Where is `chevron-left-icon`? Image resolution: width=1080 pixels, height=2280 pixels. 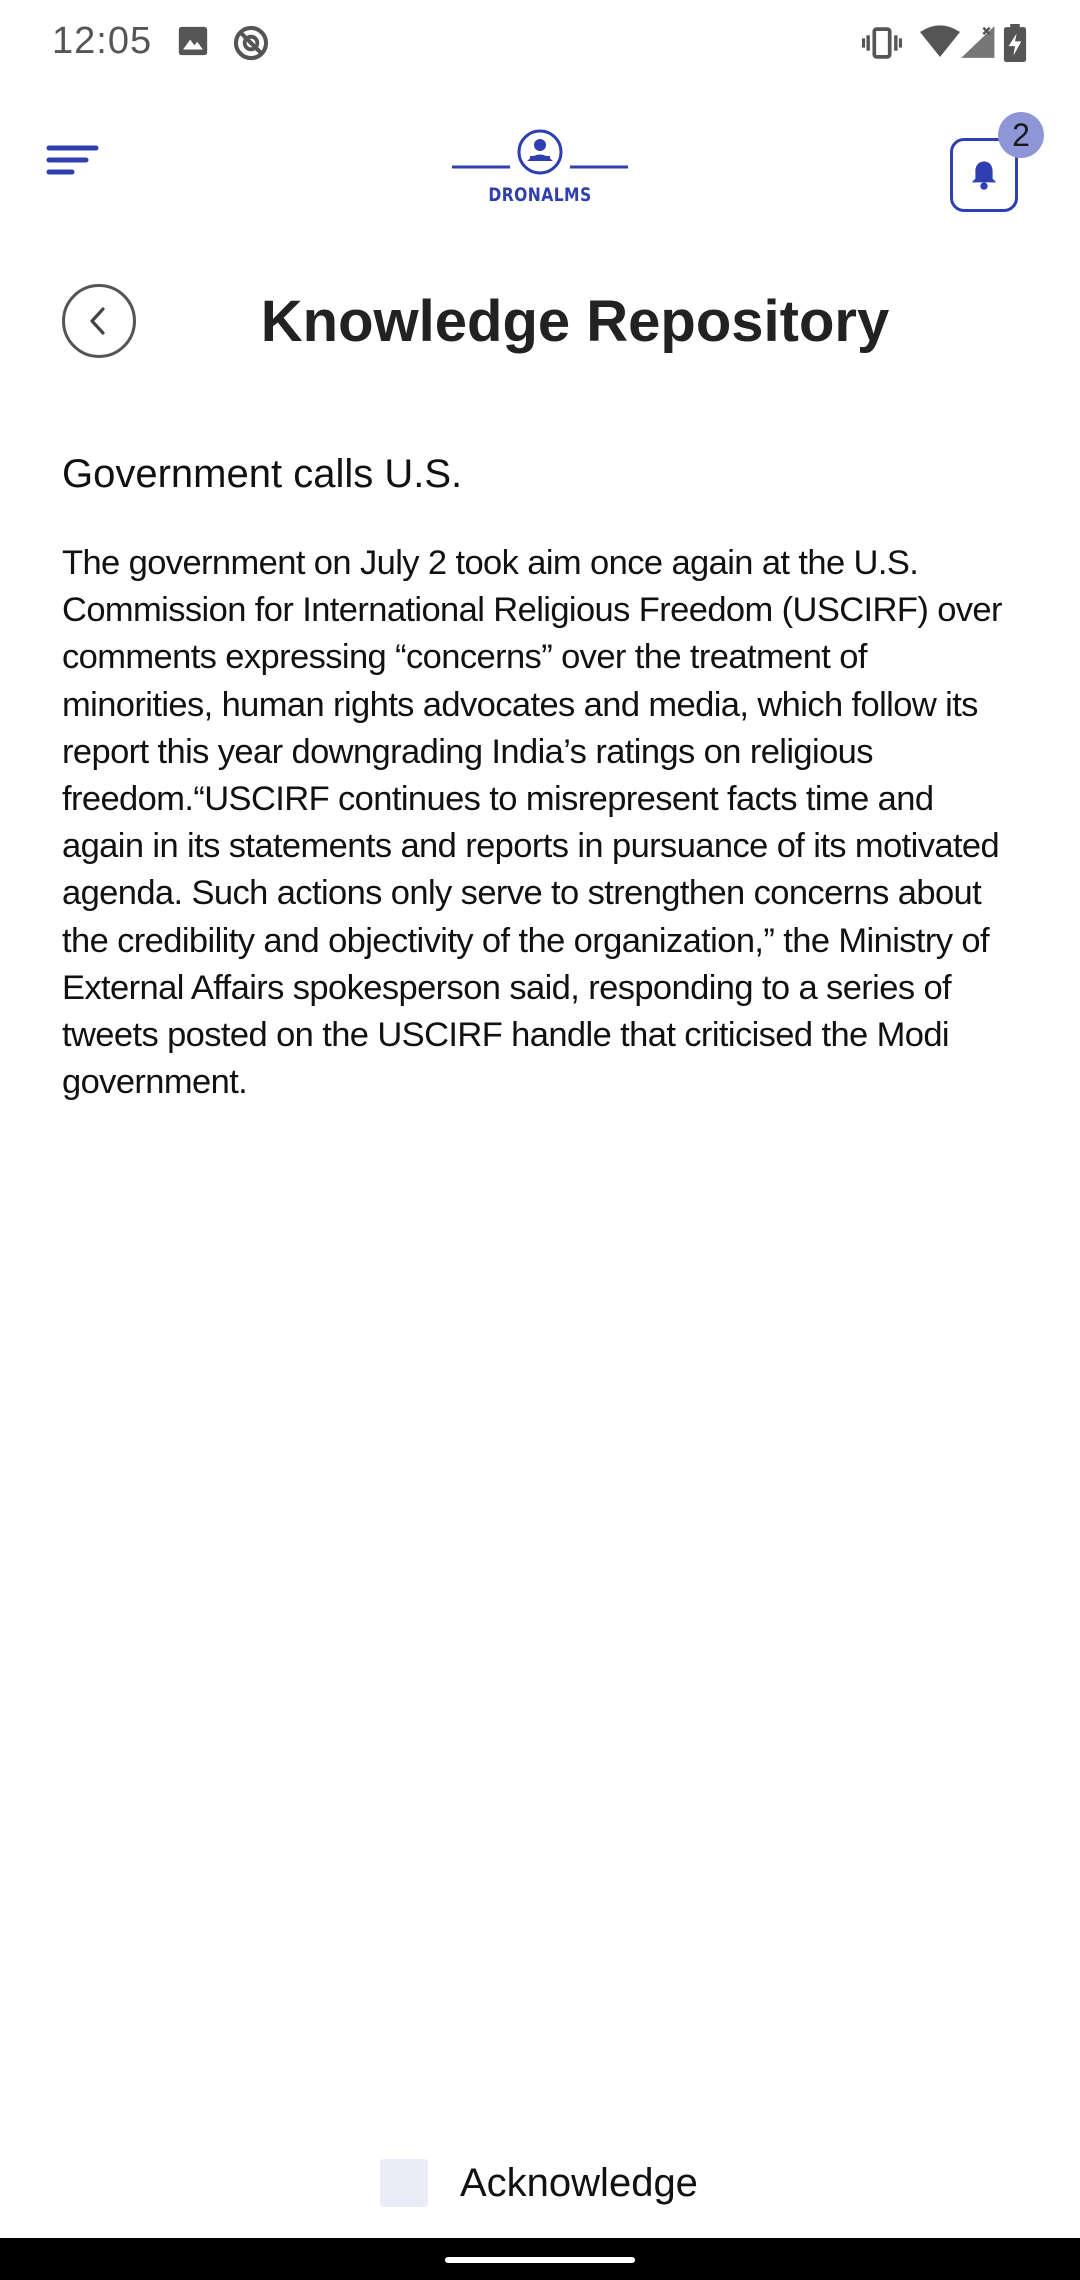 chevron-left-icon is located at coordinates (97, 321).